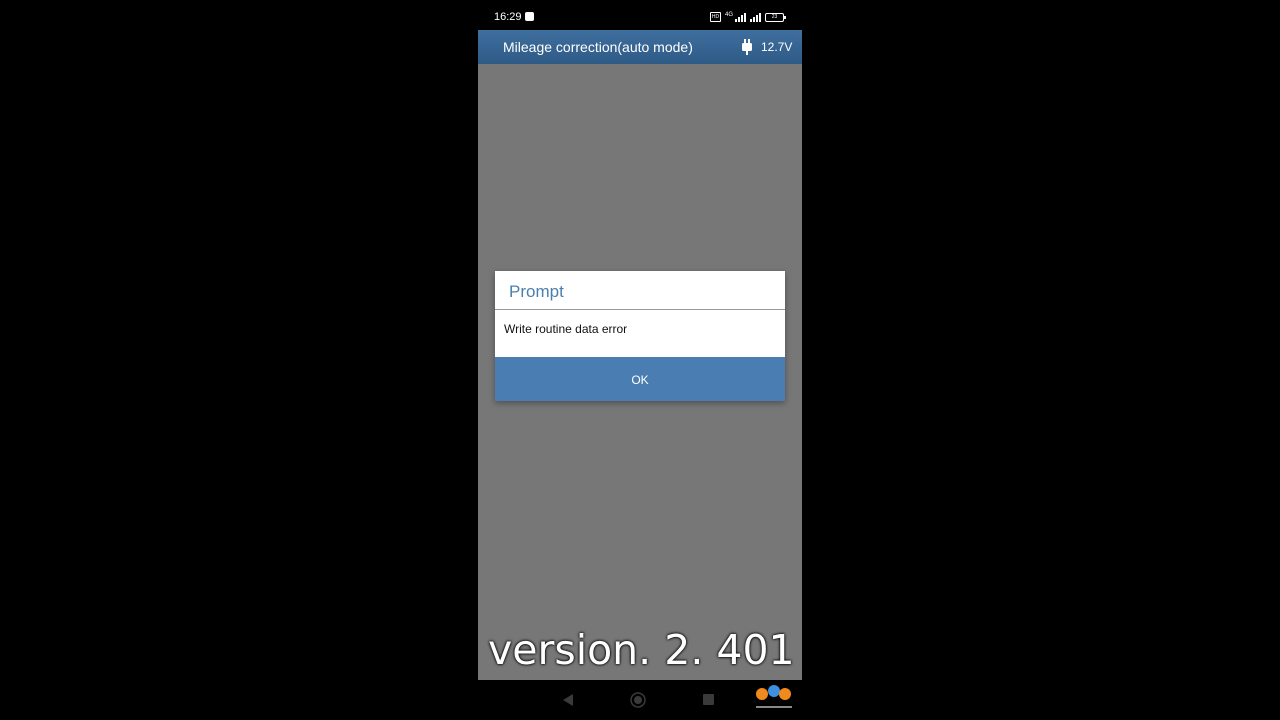 This screenshot has height=720, width=1280. I want to click on home-icon, so click(638, 700).